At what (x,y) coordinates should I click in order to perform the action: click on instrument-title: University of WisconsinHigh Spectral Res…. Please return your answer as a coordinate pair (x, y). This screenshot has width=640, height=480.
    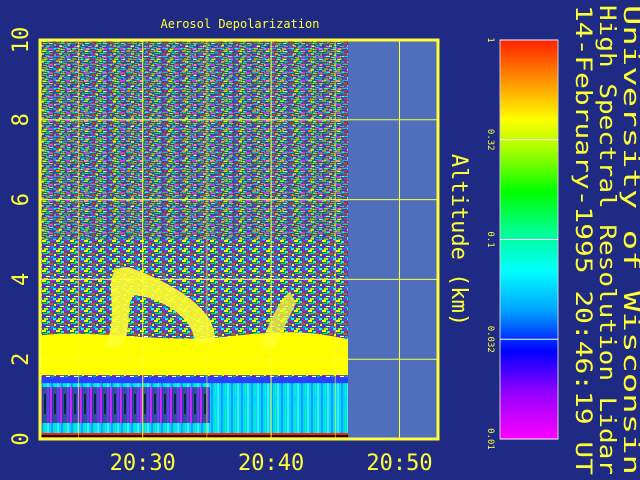
    Looking at the image, I should click on (605, 240).